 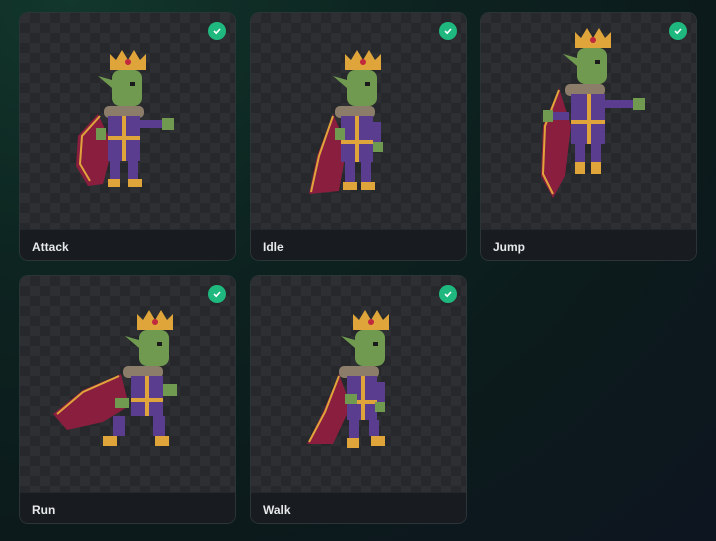 I want to click on animation-card-jump: Jump, so click(x=588, y=136).